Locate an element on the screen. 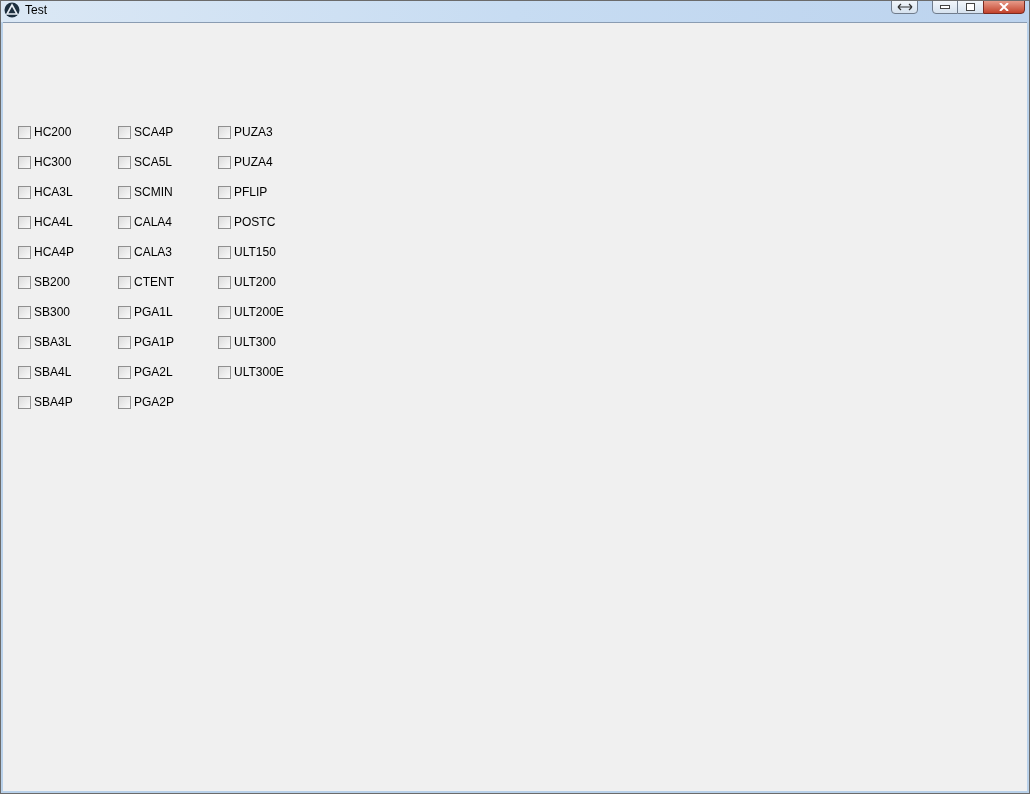 The height and width of the screenshot is (794, 1030). checkbox-option: ULT300 is located at coordinates (268, 342).